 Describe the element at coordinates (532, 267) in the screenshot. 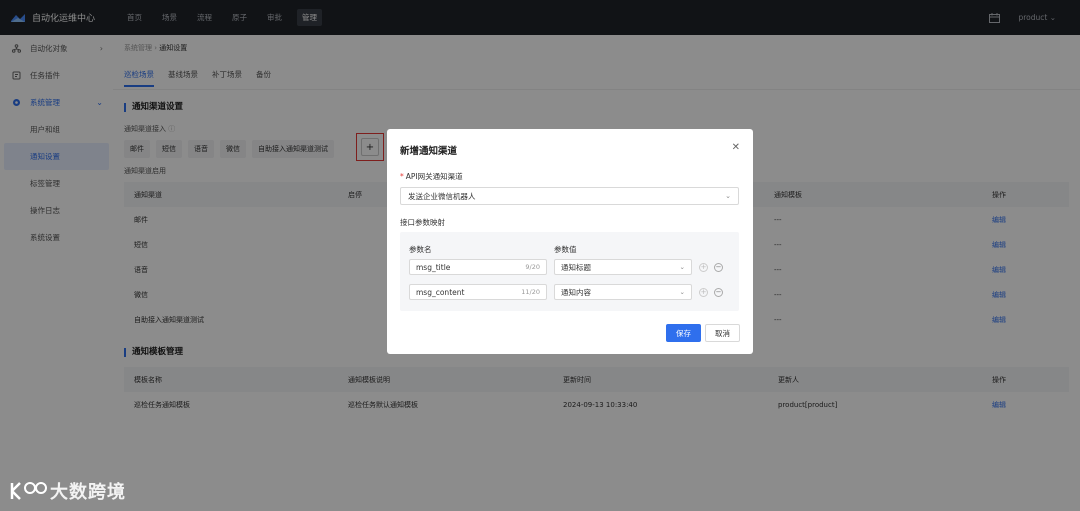

I see `char-counter: 9/20` at that location.